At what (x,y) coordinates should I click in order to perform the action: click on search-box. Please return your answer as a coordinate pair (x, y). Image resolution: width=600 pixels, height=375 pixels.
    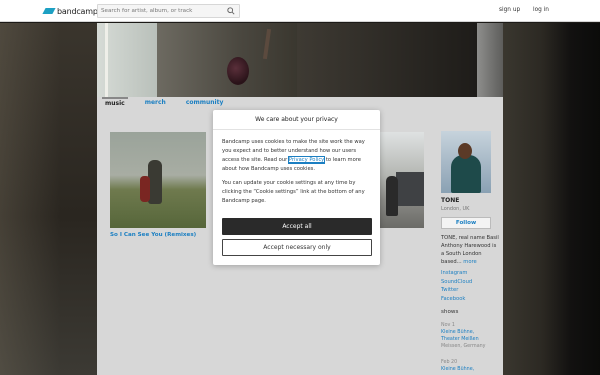
    Looking at the image, I should click on (168, 11).